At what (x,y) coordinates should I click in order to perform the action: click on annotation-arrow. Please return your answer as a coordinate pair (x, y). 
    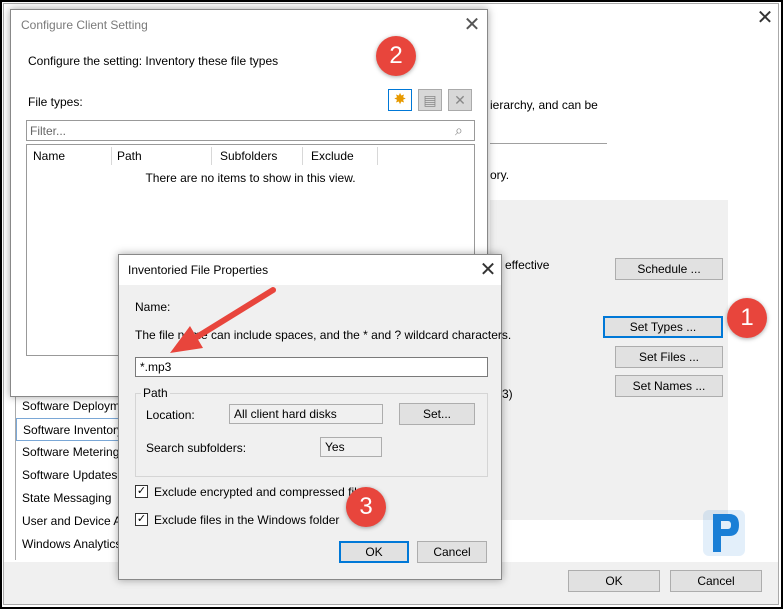
    Looking at the image, I should click on (223, 320).